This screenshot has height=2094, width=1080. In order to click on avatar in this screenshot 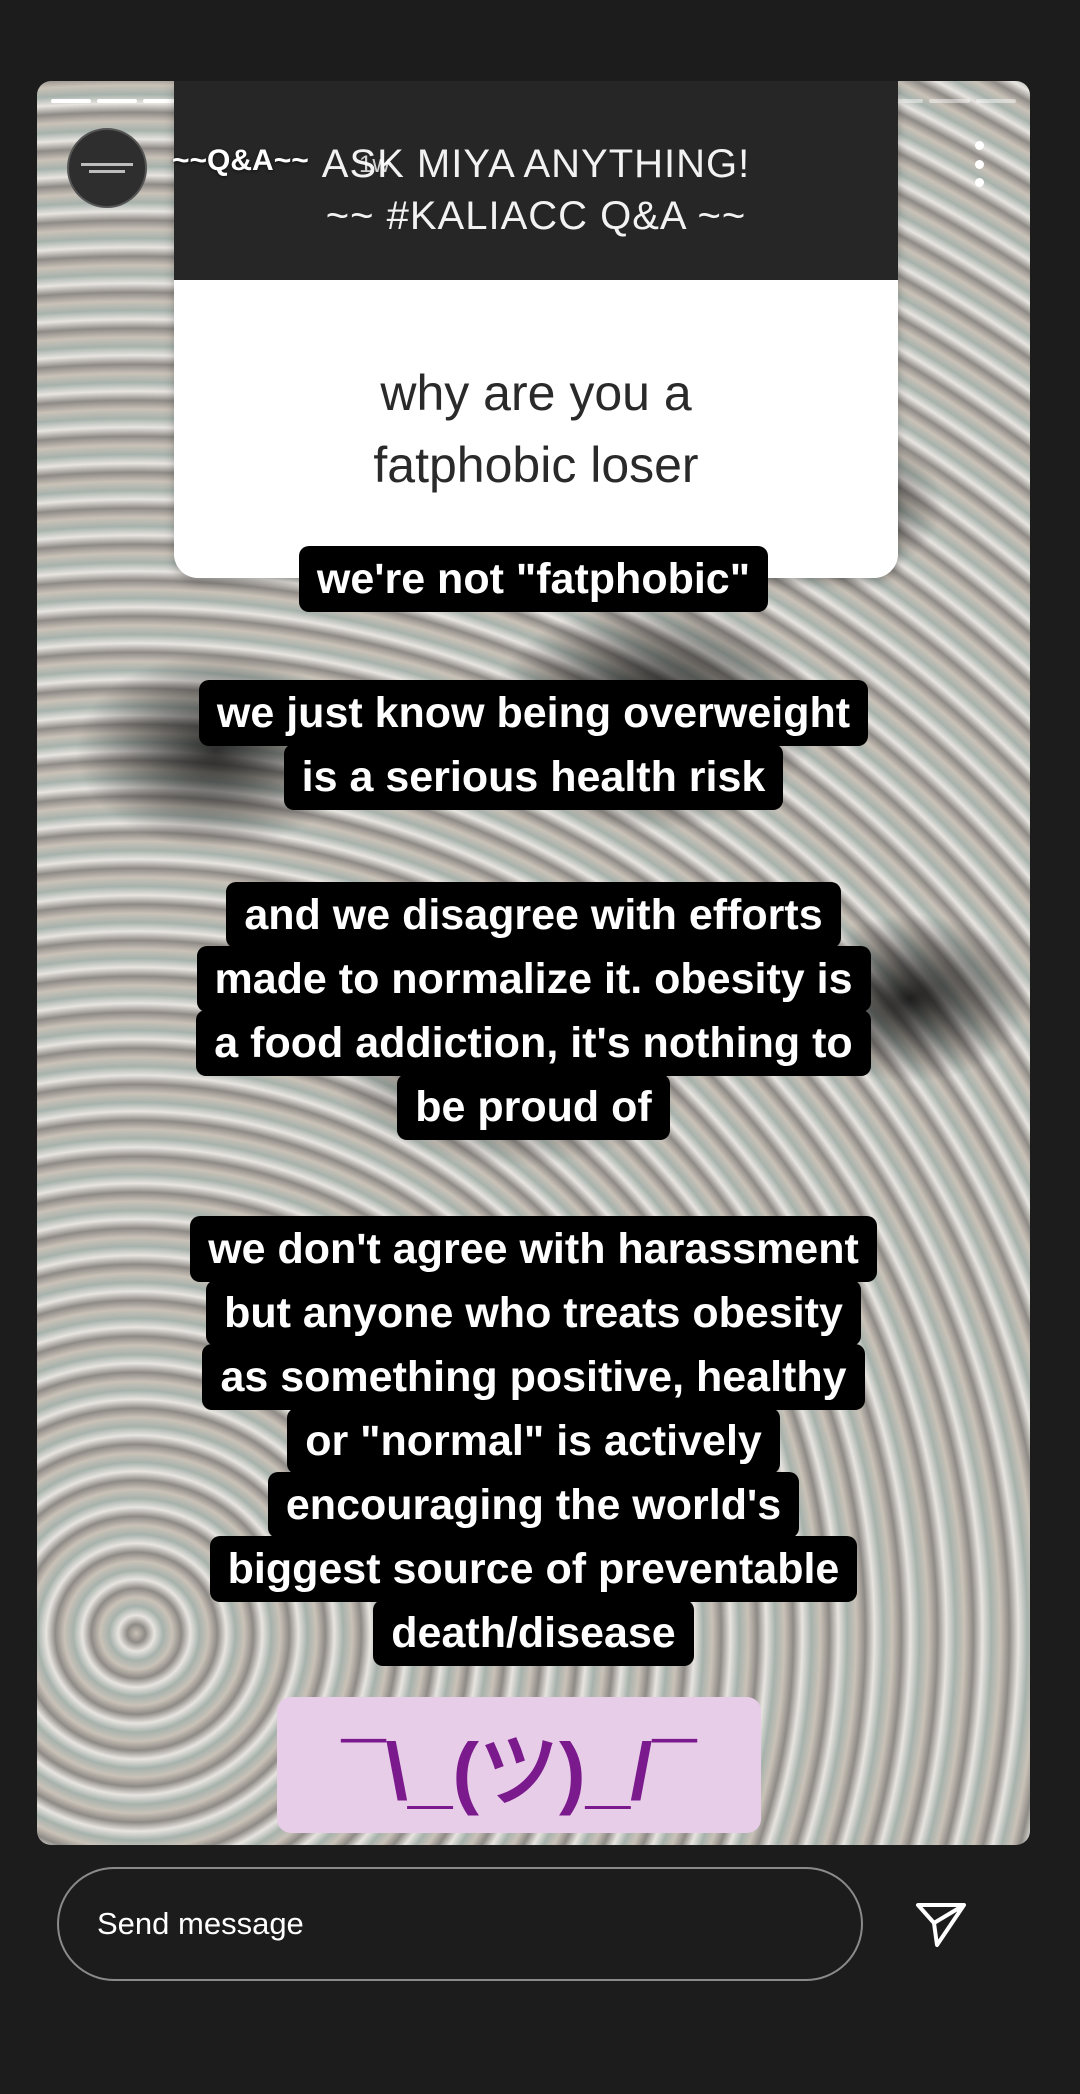, I will do `click(107, 168)`.